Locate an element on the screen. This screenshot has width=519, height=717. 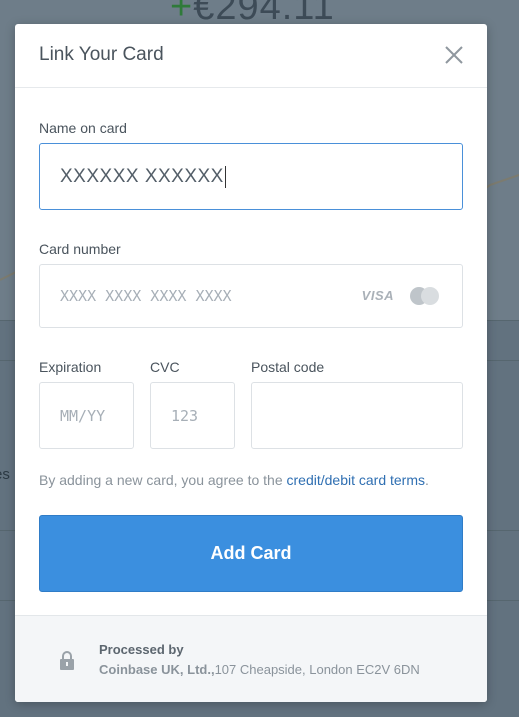
cvc-label: CVC is located at coordinates (165, 367).